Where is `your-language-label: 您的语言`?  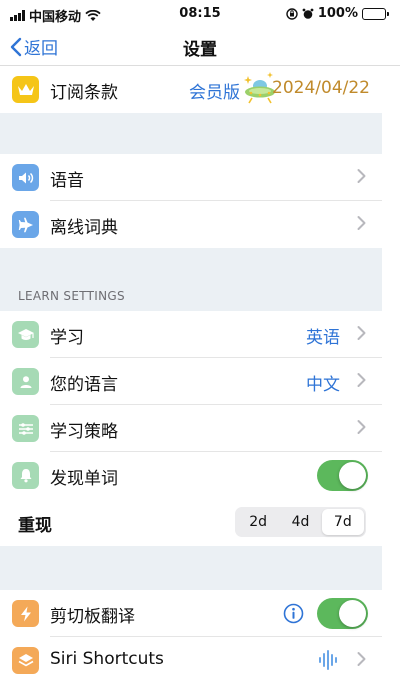
your-language-label: 您的语言 is located at coordinates (84, 385).